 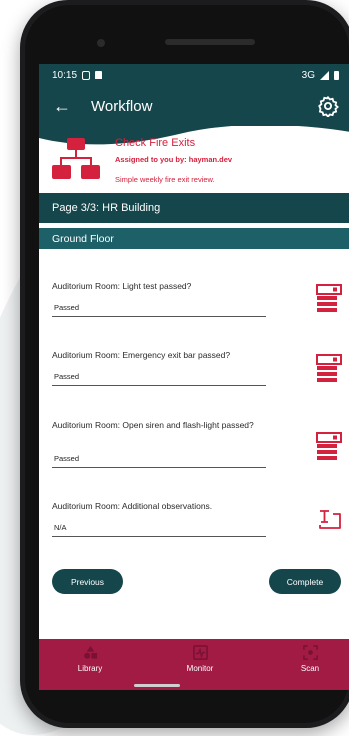 What do you see at coordinates (65, 75) in the screenshot?
I see `status-time: 10:15` at bounding box center [65, 75].